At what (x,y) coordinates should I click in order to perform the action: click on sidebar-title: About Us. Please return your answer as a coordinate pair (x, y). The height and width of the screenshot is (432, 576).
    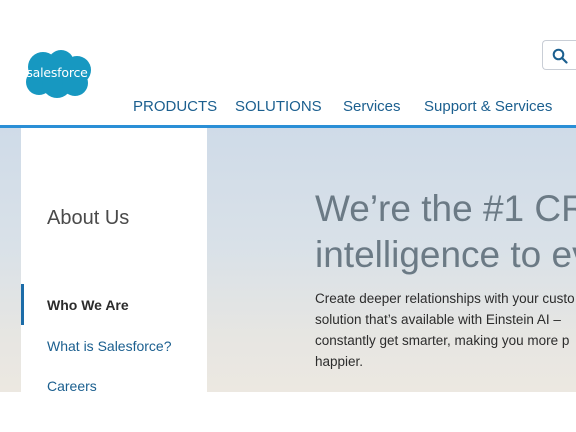
    Looking at the image, I should click on (88, 218).